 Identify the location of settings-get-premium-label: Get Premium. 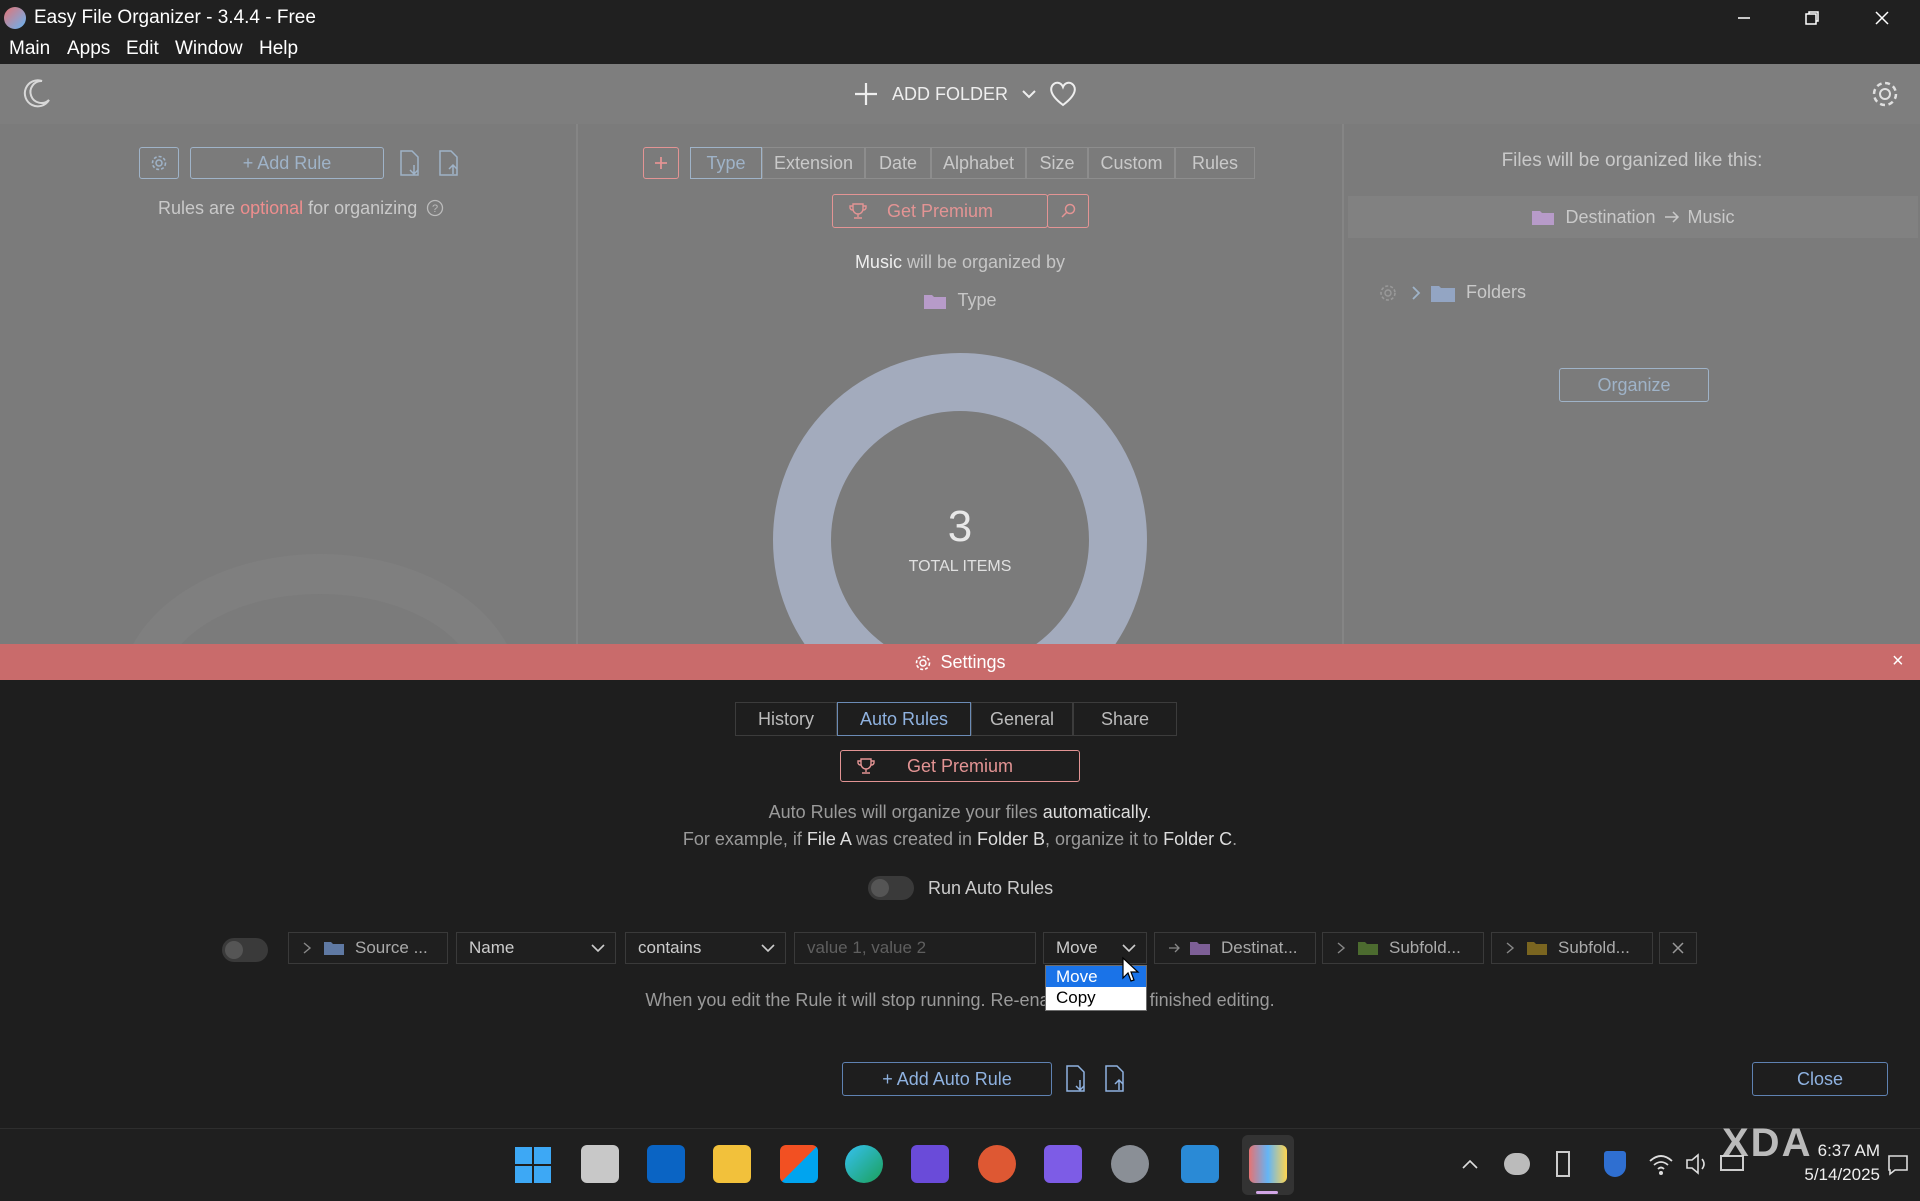
(960, 765).